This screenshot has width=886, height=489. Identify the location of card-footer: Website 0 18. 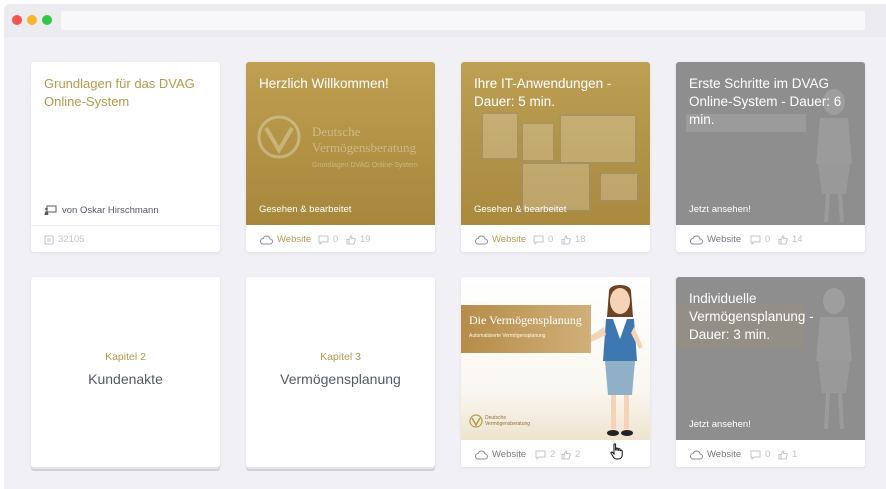
(555, 238).